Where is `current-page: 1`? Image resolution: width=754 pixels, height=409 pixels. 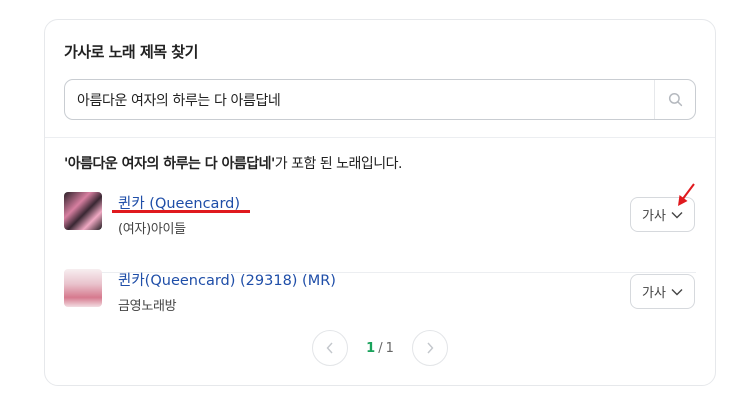
current-page: 1 is located at coordinates (371, 348).